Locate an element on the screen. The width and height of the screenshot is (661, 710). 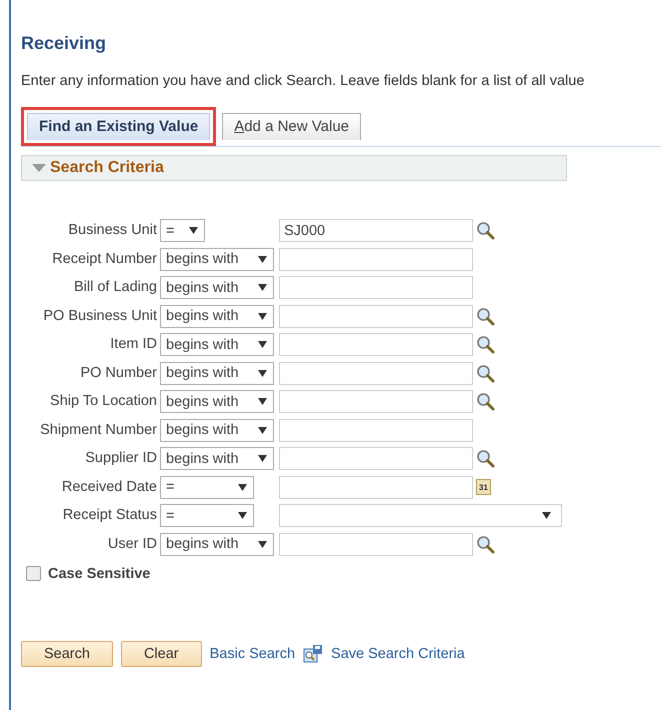
action-button: Search is located at coordinates (67, 653).